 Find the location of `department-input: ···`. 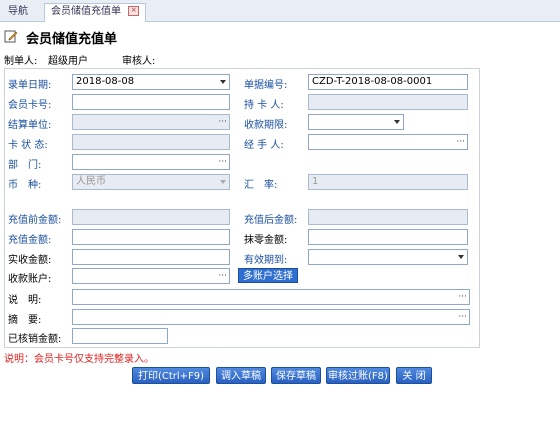

department-input: ··· is located at coordinates (151, 162).